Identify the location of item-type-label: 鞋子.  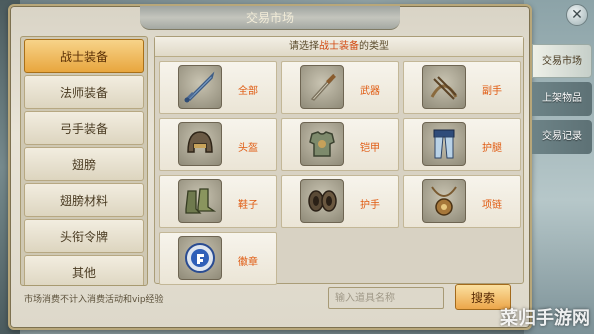
(248, 205).